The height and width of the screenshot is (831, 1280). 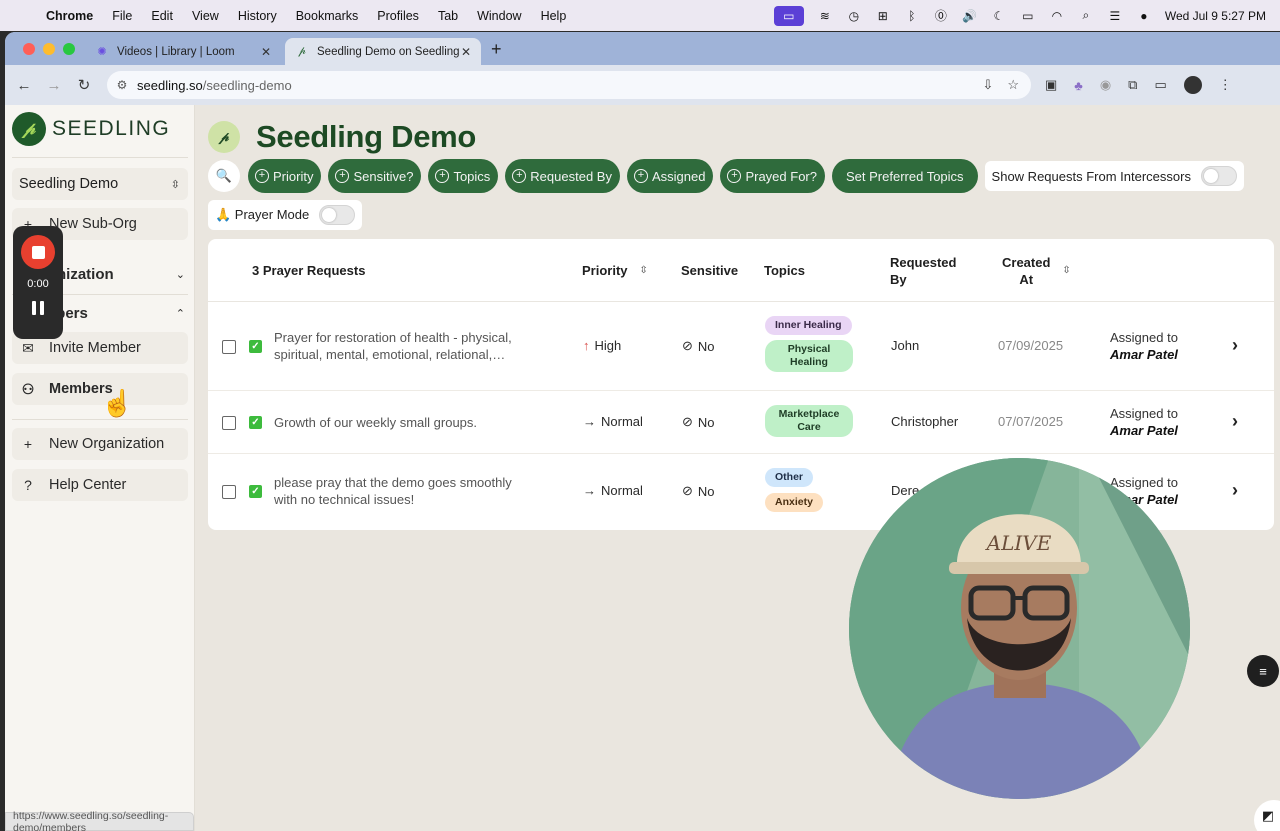 I want to click on topic-tag: Anxiety, so click(x=794, y=502).